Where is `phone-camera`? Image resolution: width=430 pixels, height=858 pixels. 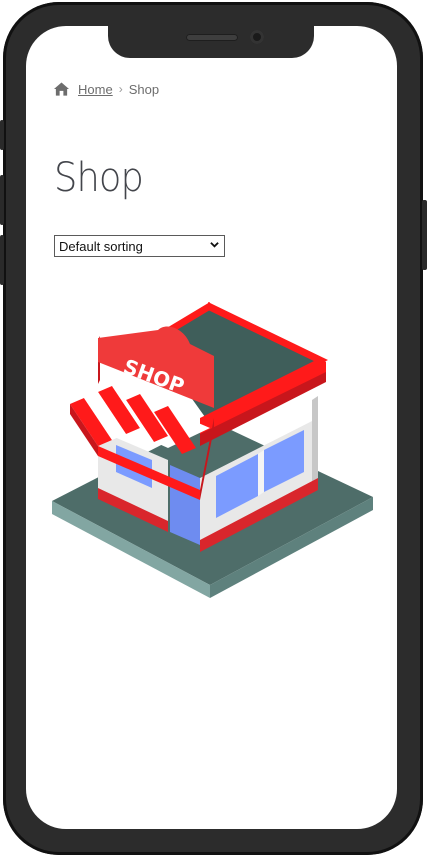
phone-camera is located at coordinates (257, 37).